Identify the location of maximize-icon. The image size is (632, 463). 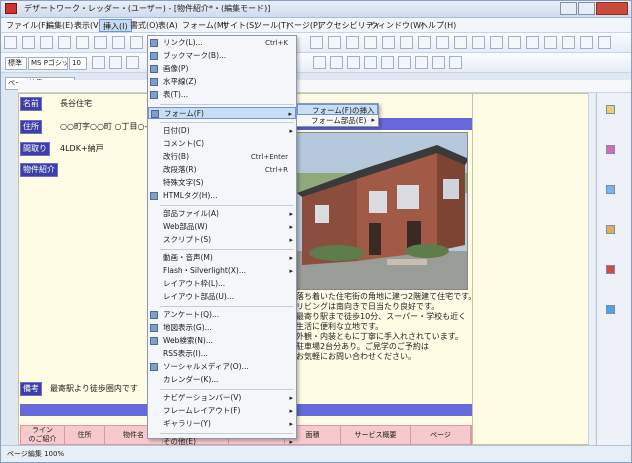
(586, 8).